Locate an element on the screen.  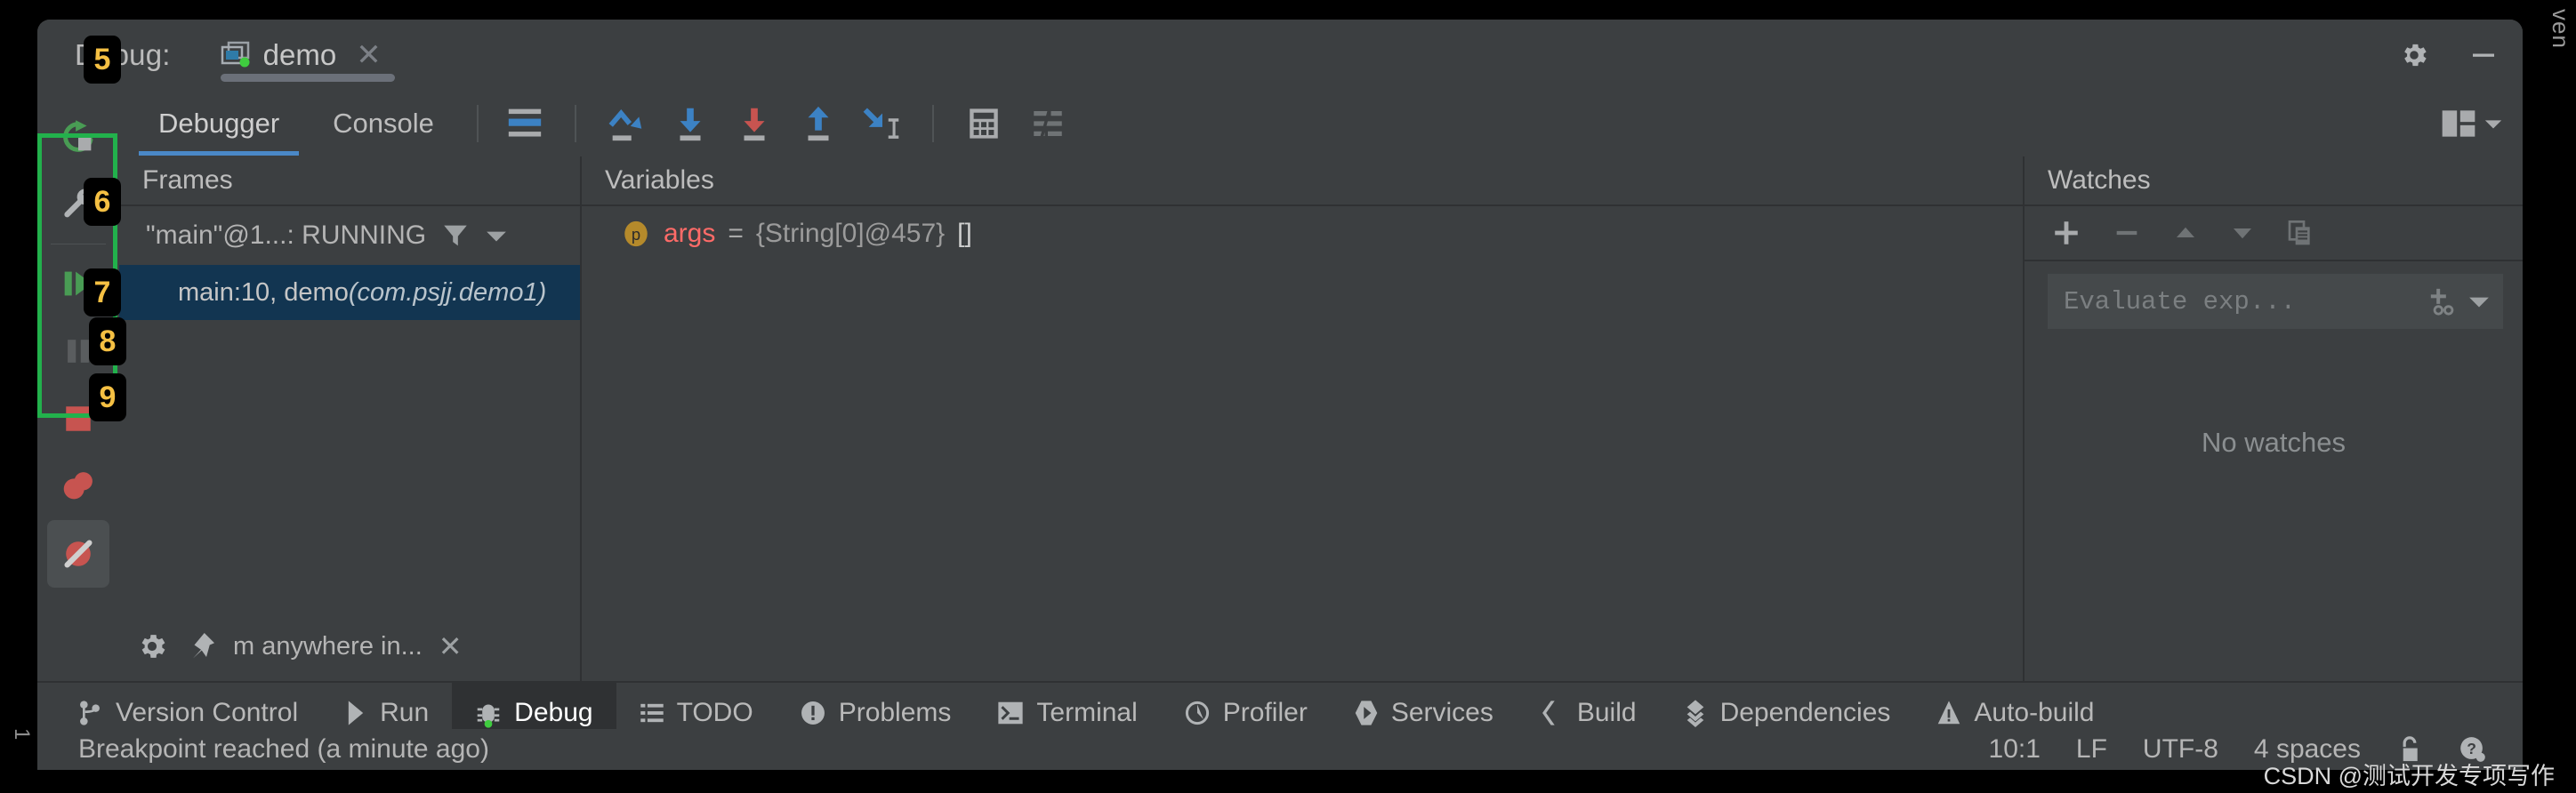
titlebar-actions is located at coordinates (2449, 55).